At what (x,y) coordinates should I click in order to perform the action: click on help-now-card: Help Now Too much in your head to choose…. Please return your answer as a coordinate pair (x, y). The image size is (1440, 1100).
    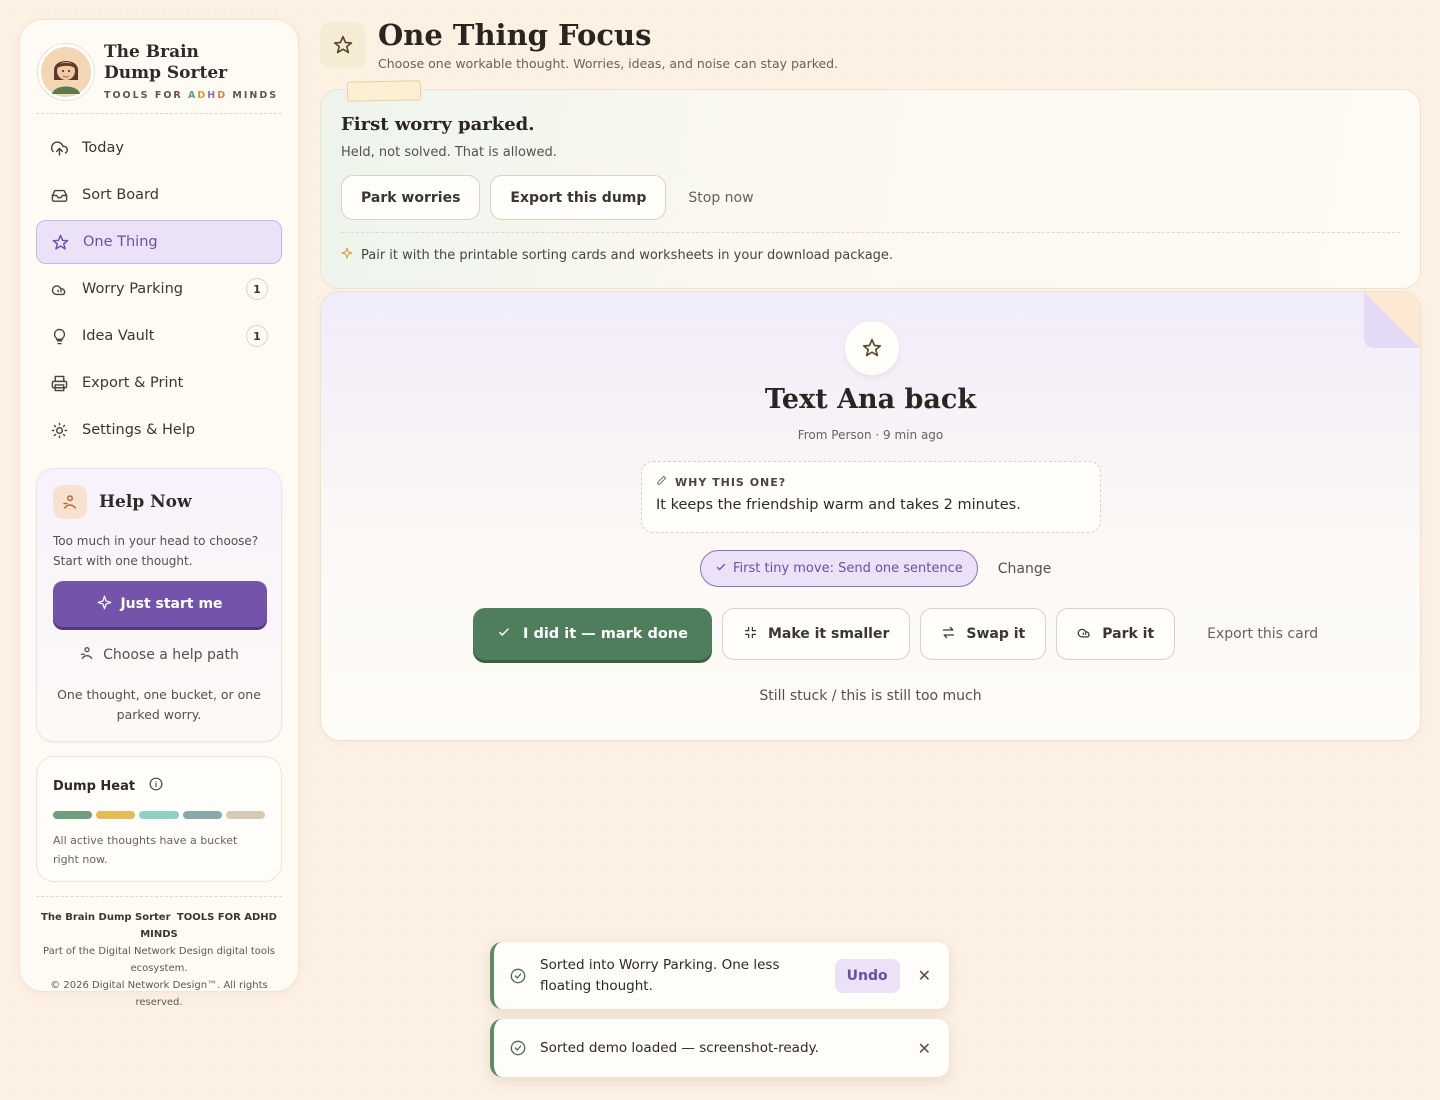
    Looking at the image, I should click on (159, 605).